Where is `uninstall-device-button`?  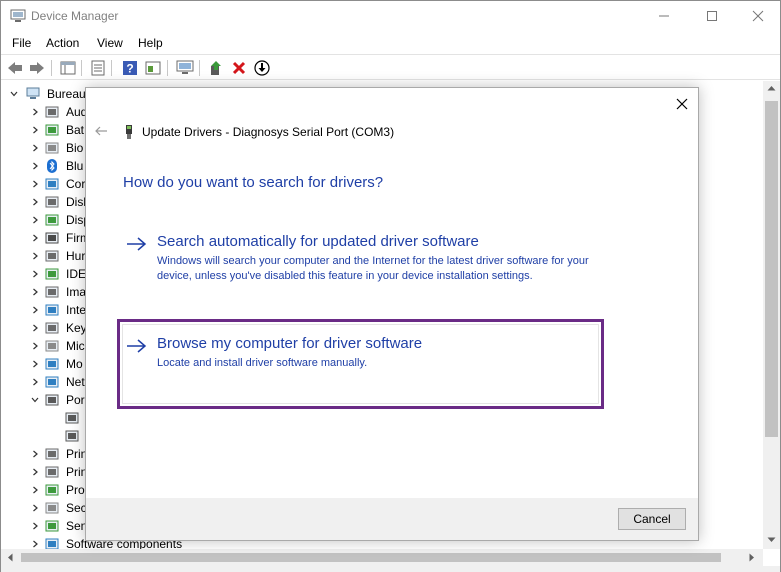
uninstall-device-button is located at coordinates (239, 68).